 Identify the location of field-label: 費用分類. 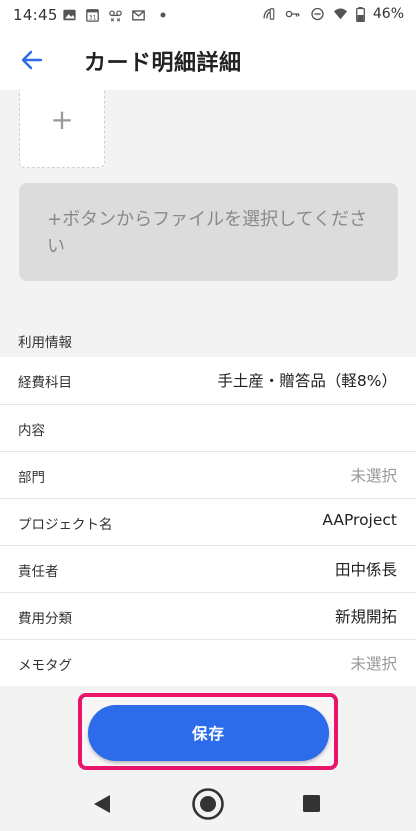
(45, 619).